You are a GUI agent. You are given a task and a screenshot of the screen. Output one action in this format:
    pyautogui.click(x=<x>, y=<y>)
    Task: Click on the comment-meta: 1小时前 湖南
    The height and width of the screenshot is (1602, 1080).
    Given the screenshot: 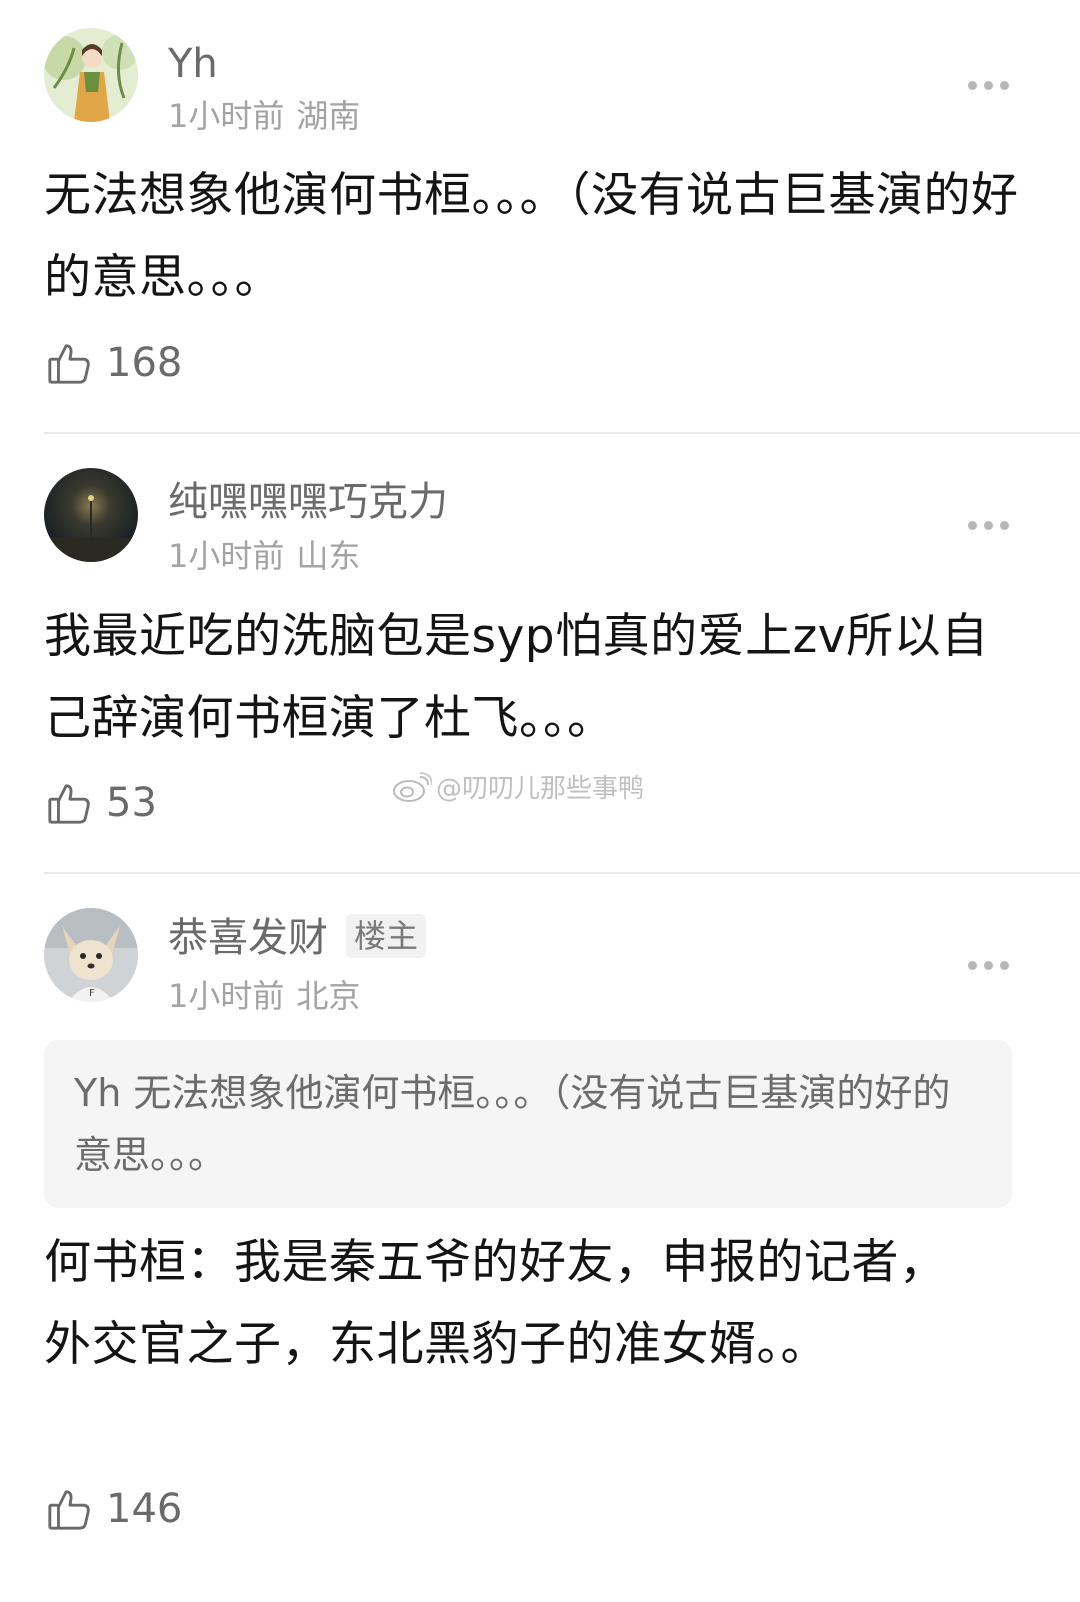 What is the action you would take?
    pyautogui.click(x=264, y=116)
    